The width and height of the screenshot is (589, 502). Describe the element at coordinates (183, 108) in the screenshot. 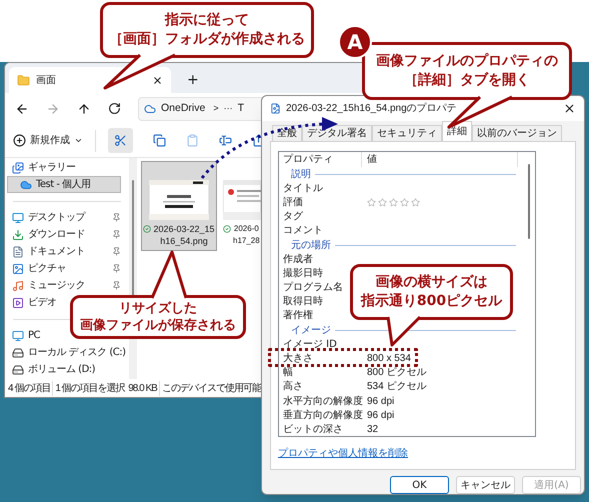

I see `breadcrumb: OneDrive` at that location.